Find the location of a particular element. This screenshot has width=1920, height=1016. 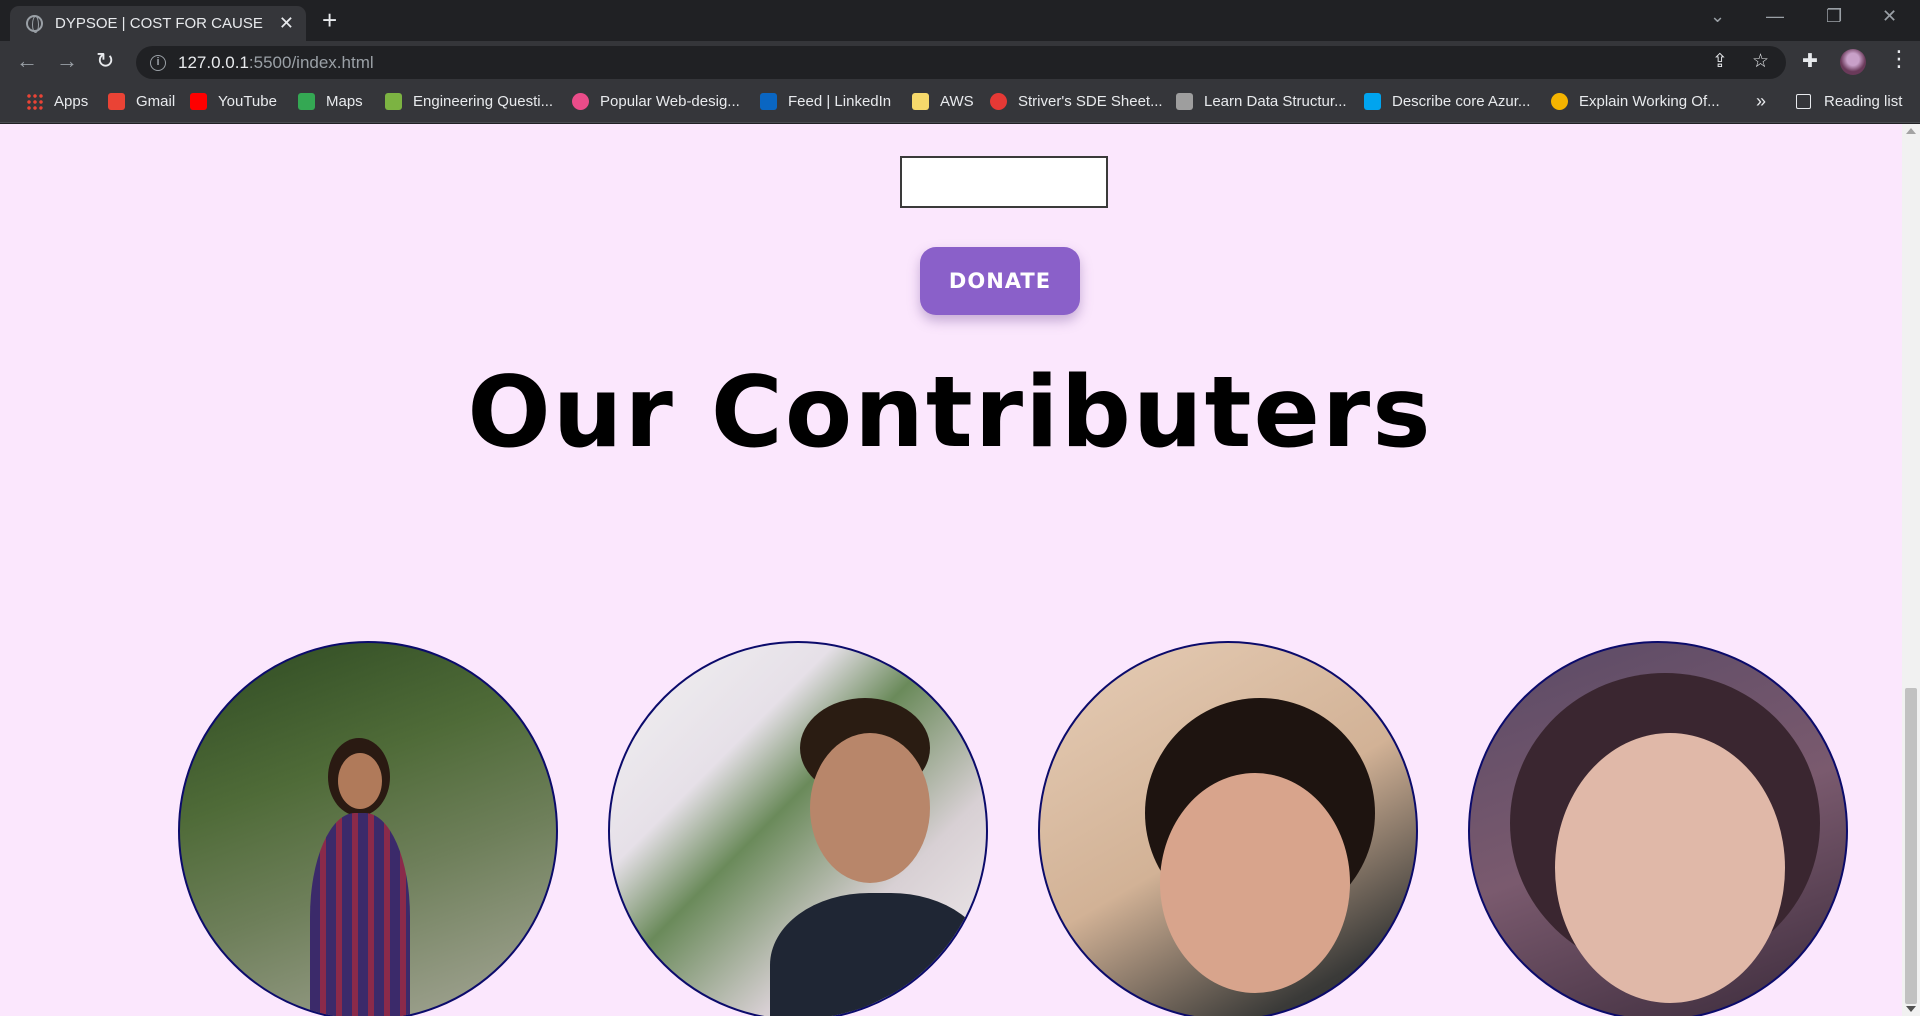

restore-icon: ❐ is located at coordinates (1834, 16).